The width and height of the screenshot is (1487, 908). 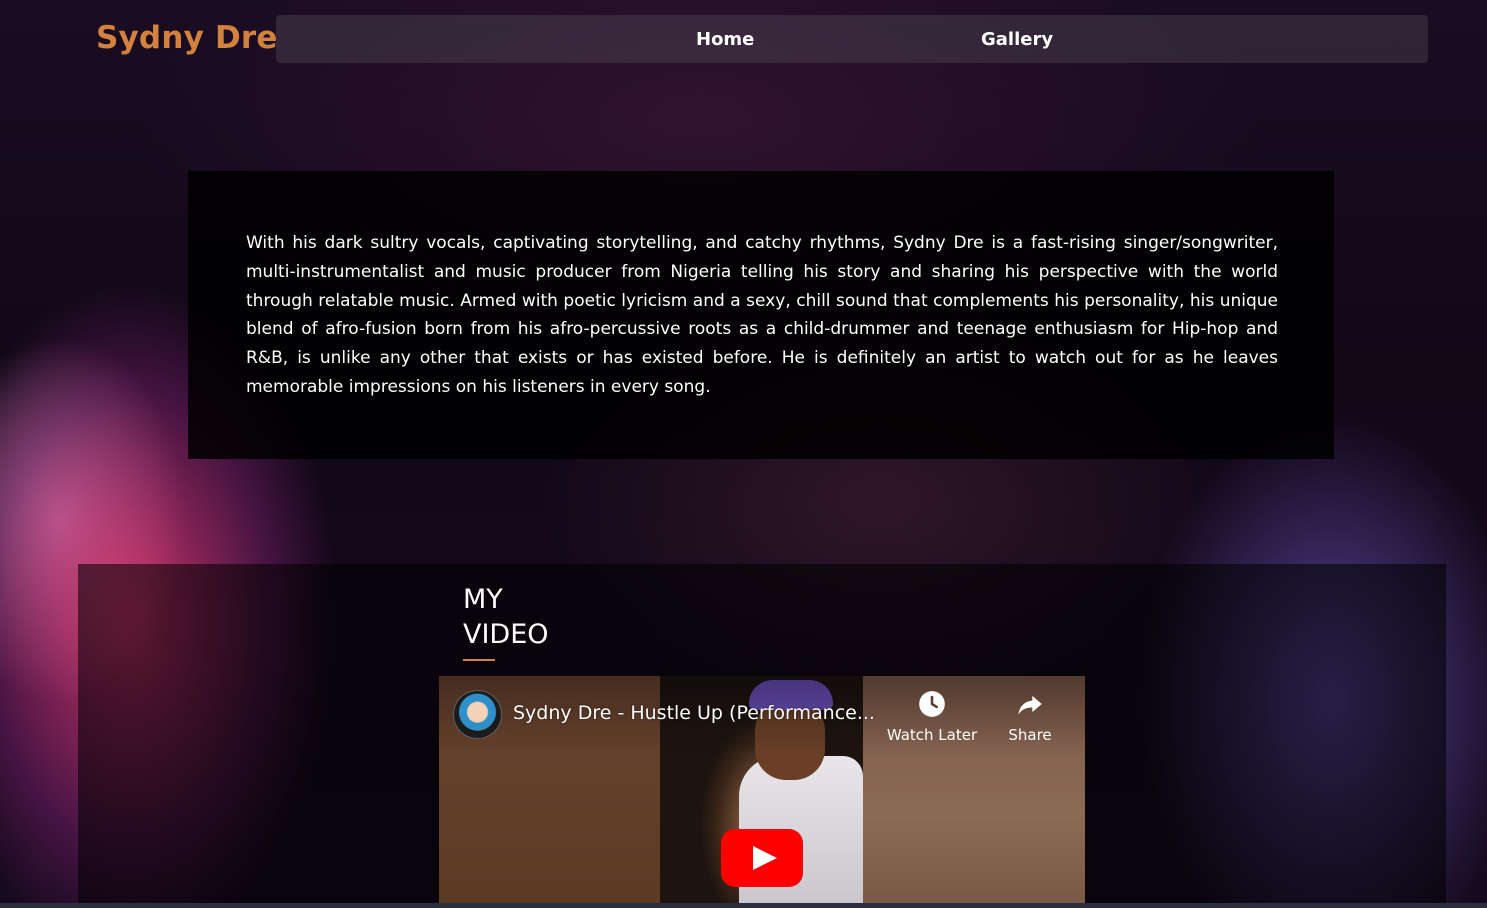 What do you see at coordinates (762, 858) in the screenshot?
I see `youtube-play-icon` at bounding box center [762, 858].